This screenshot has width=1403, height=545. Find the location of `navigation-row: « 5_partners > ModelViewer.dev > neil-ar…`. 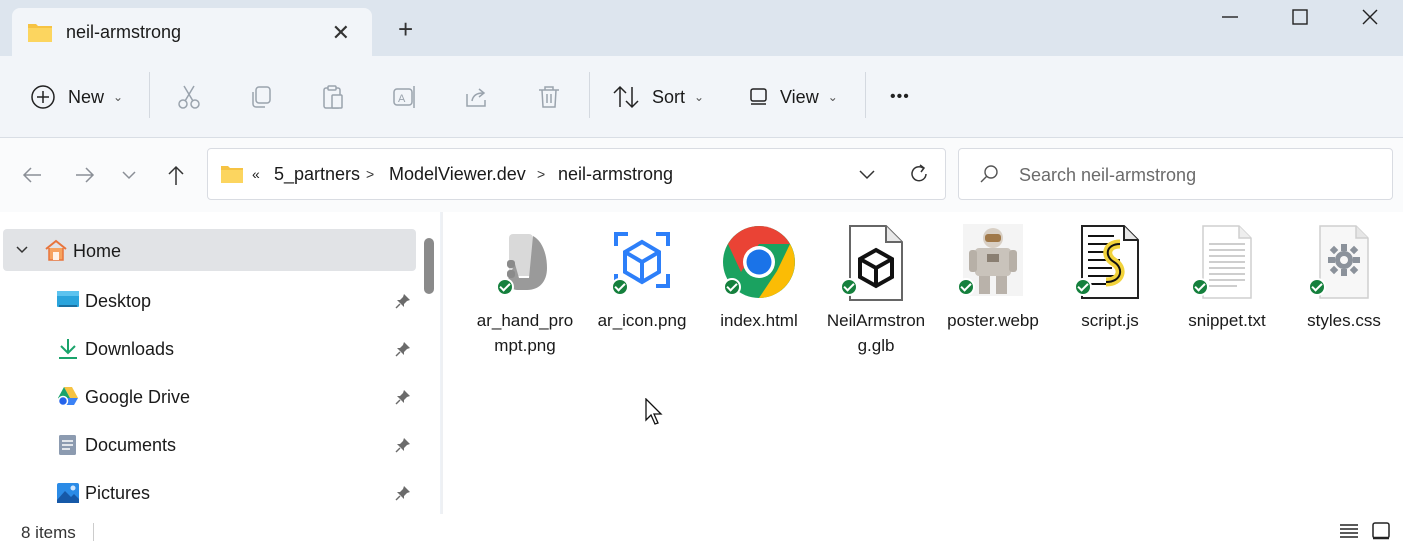

navigation-row: « 5_partners > ModelViewer.dev > neil-ar… is located at coordinates (701, 175).